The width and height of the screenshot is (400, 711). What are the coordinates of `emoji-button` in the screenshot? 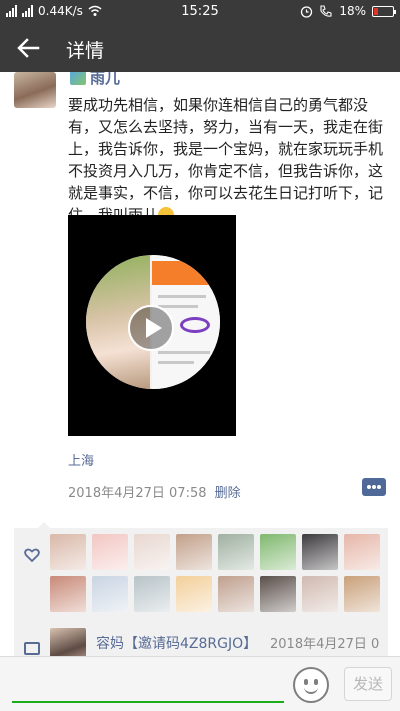 It's located at (311, 685).